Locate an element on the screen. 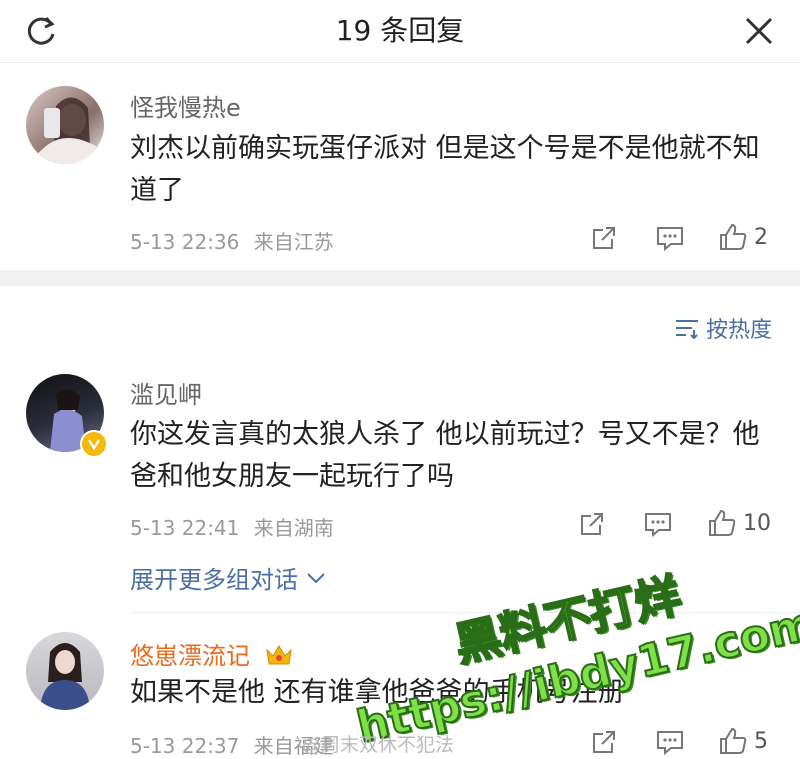  chevron-down-icon is located at coordinates (316, 577).